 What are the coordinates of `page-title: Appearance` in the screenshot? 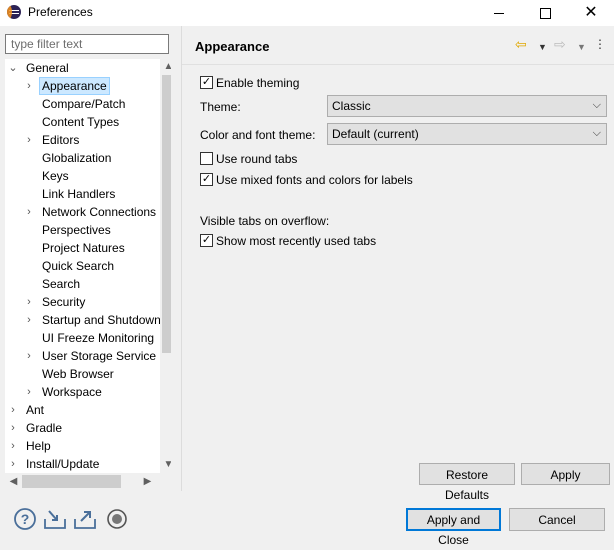 It's located at (232, 46).